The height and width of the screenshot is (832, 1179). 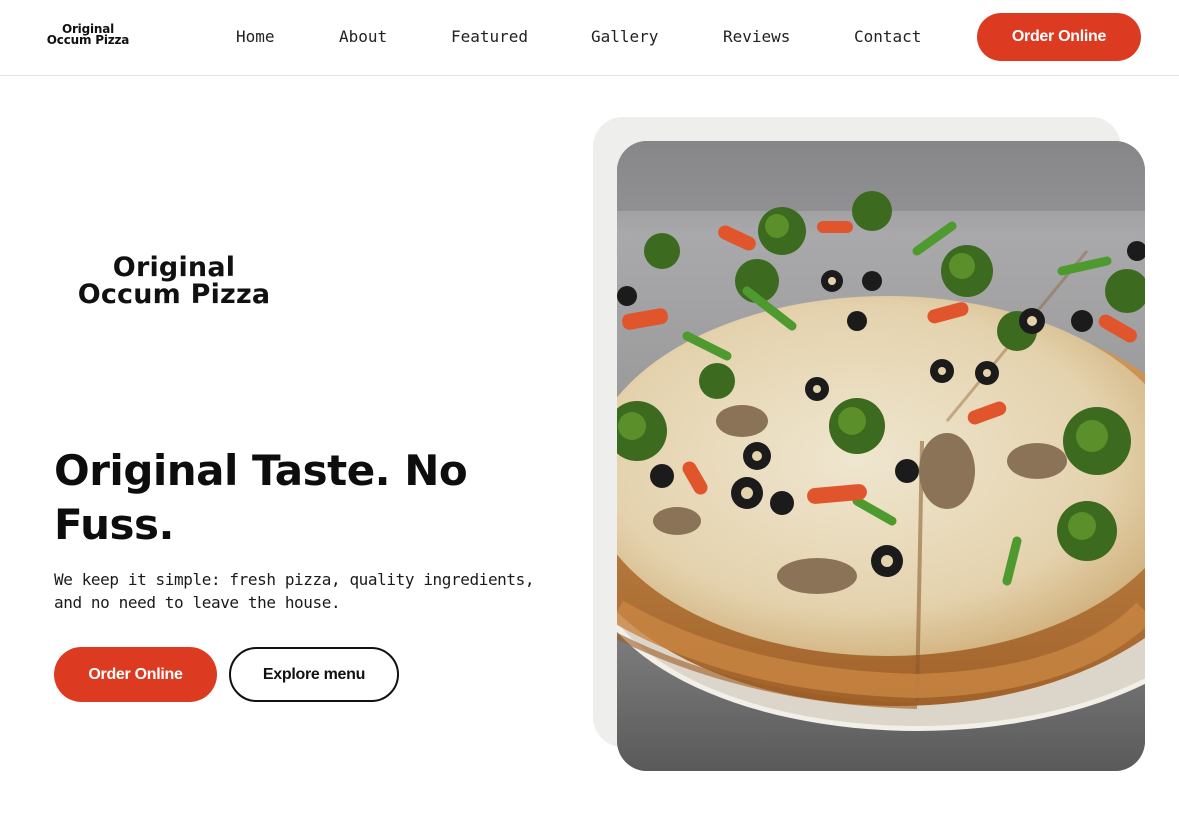 What do you see at coordinates (255, 37) in the screenshot?
I see `nav-home: Home` at bounding box center [255, 37].